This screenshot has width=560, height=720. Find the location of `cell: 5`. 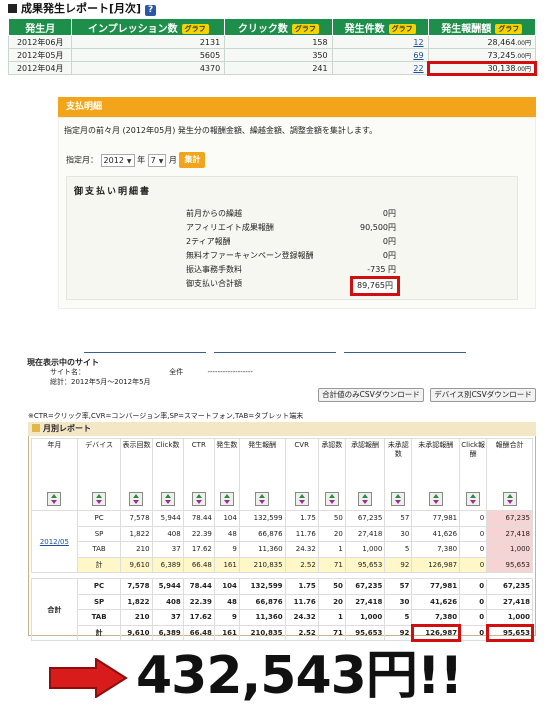

cell: 5 is located at coordinates (398, 549).